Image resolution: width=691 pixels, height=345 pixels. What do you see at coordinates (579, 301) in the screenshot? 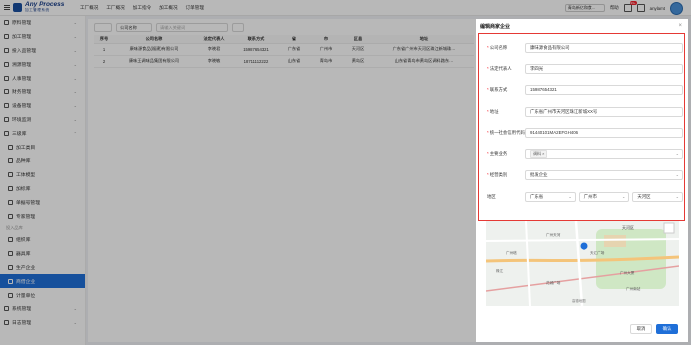
I see `map-attribution: 高德地图` at bounding box center [579, 301].